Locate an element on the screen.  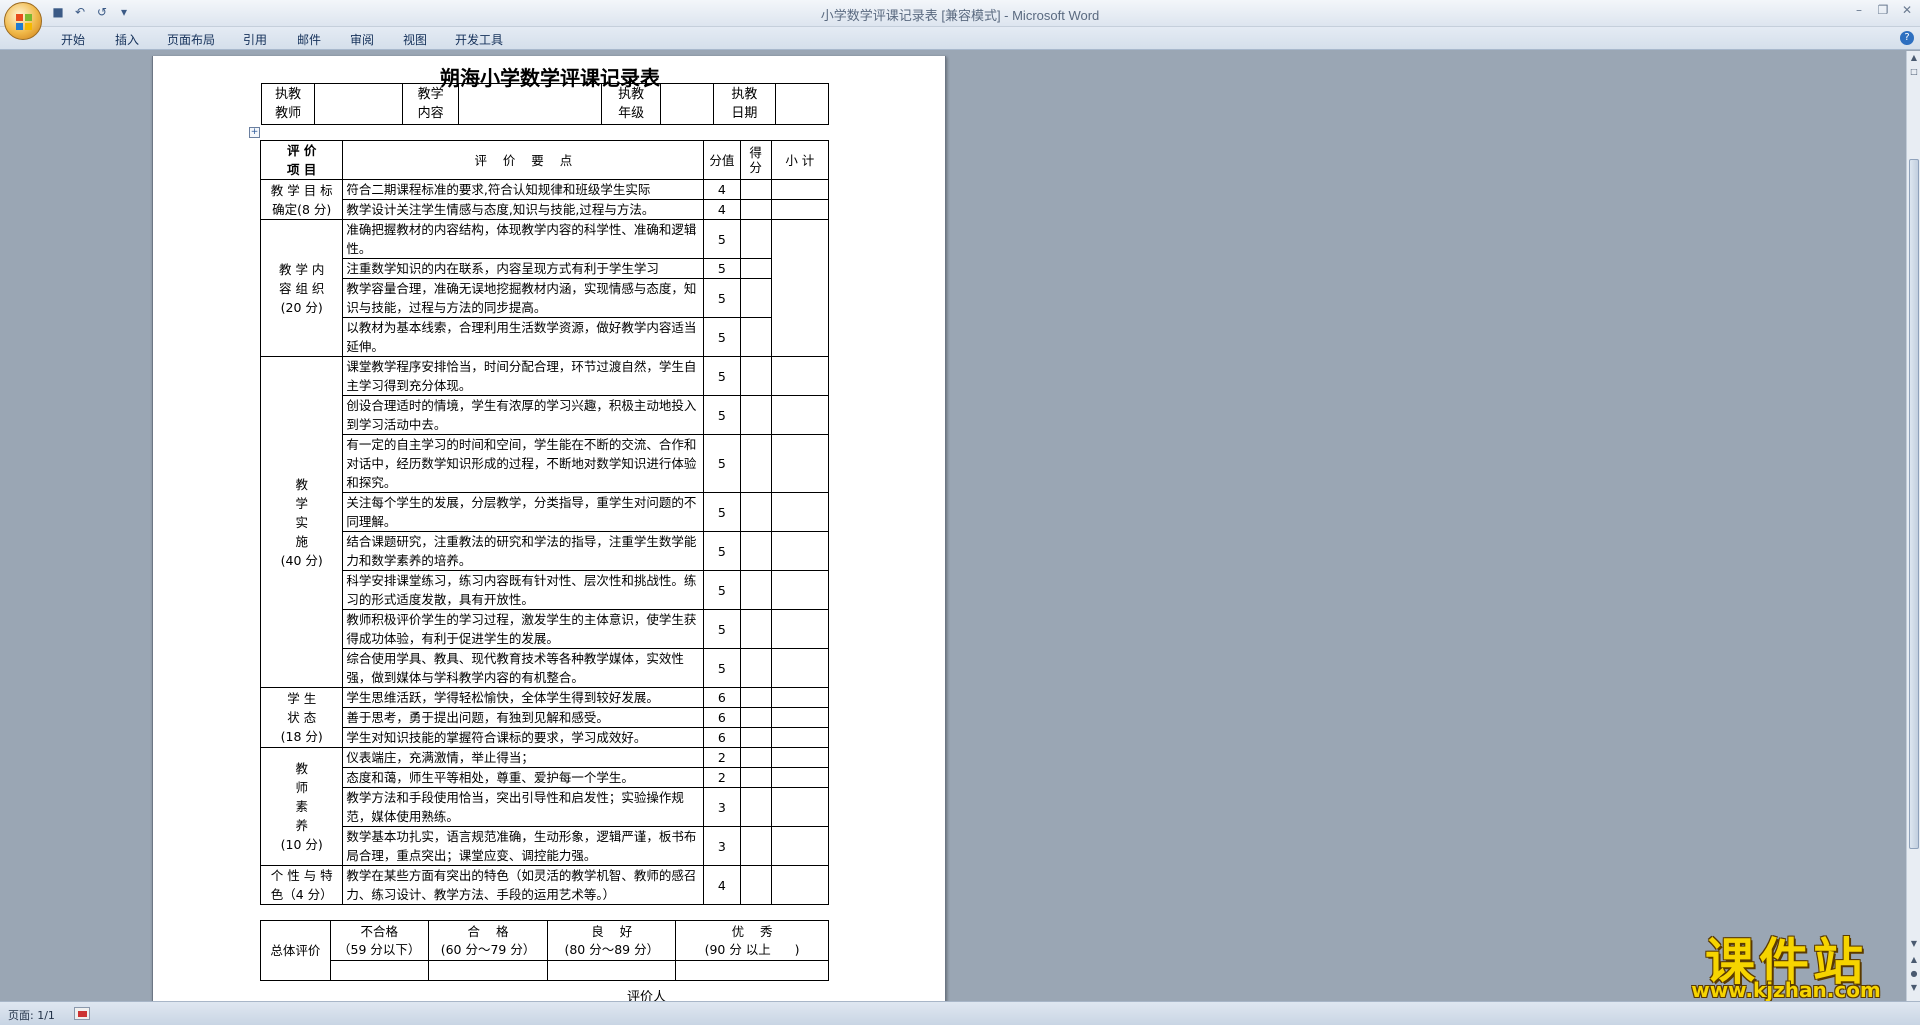
tab-view: 视图 is located at coordinates (415, 39).